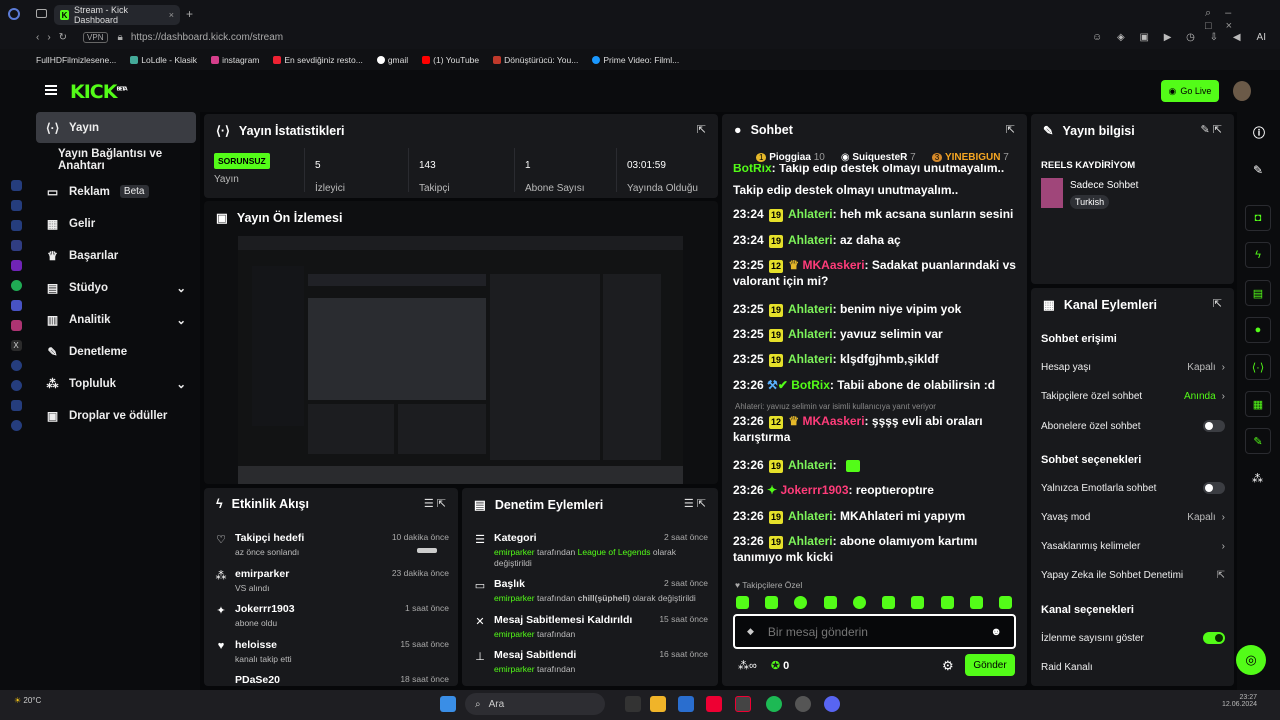  I want to click on chat-input: ◆ ☻, so click(874, 631).